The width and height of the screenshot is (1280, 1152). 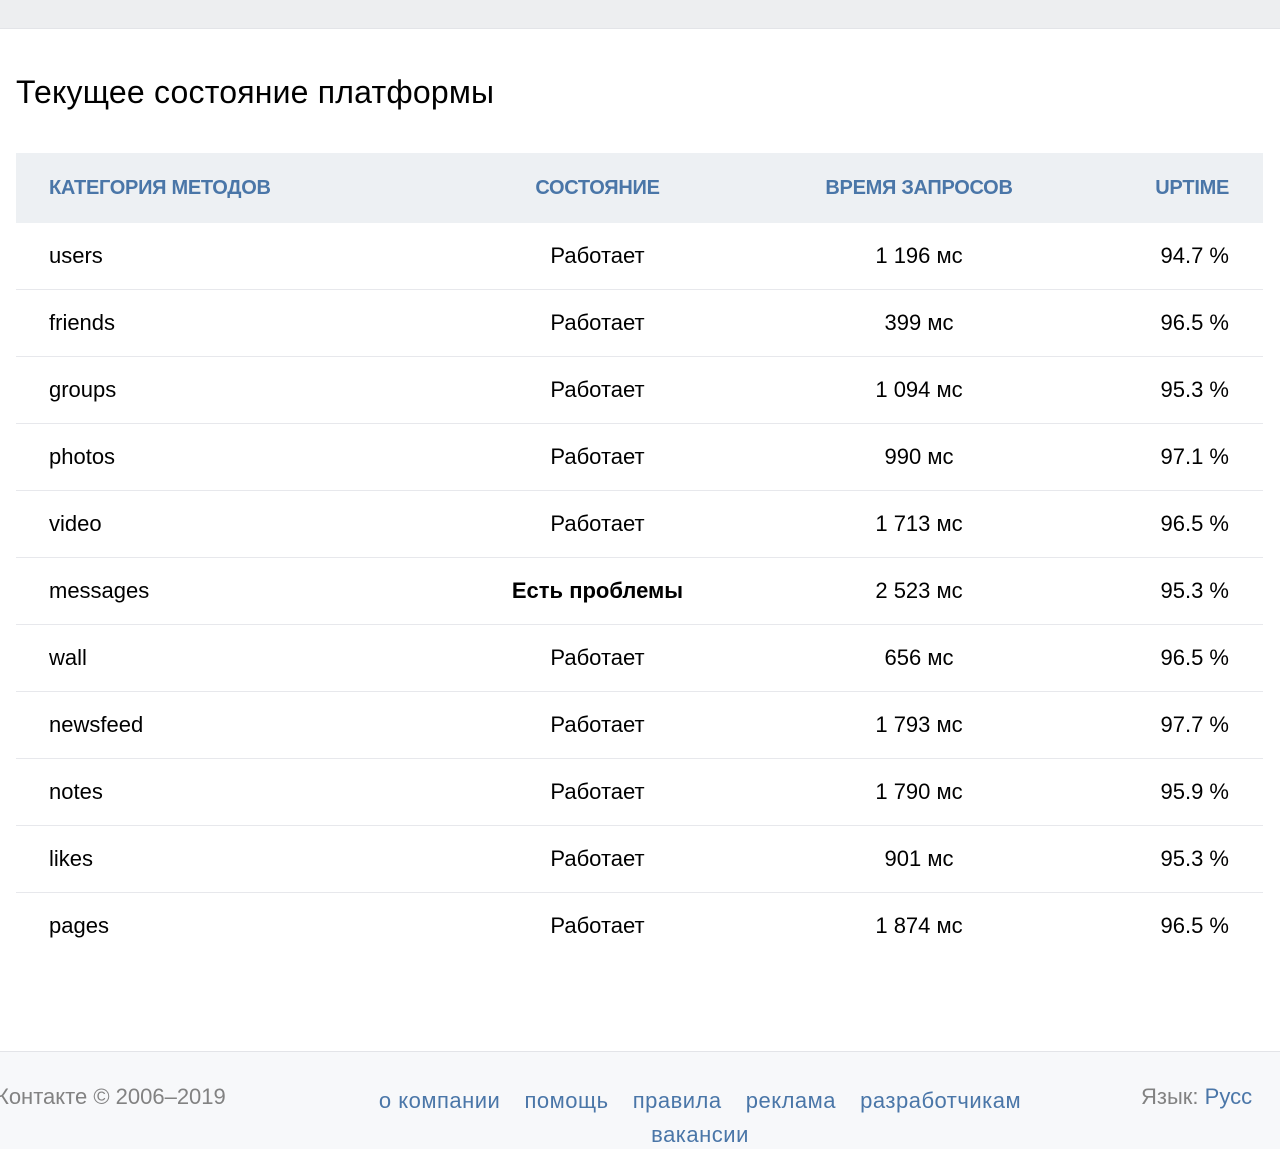 I want to click on time-cell: 1 874 мс, so click(x=919, y=925).